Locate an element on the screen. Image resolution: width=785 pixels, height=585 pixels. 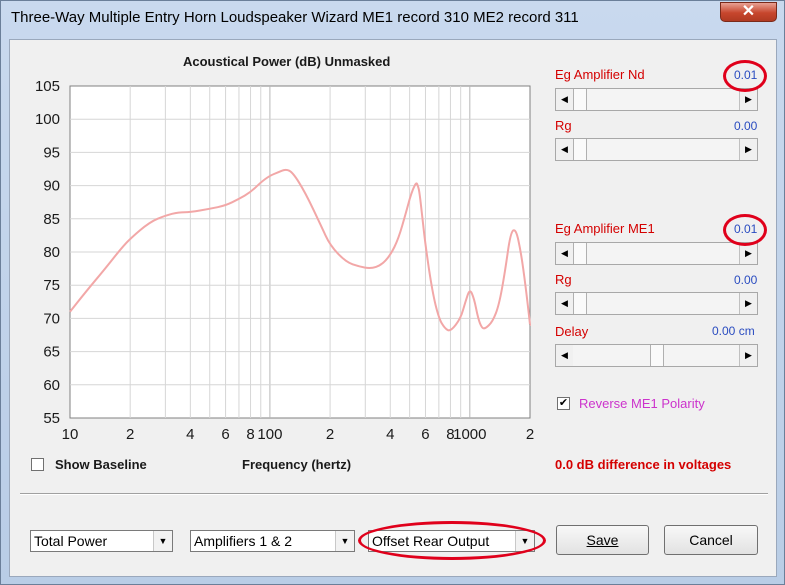
chart-title: Acoustical Power (dB) Unmasked is located at coordinates (287, 61).